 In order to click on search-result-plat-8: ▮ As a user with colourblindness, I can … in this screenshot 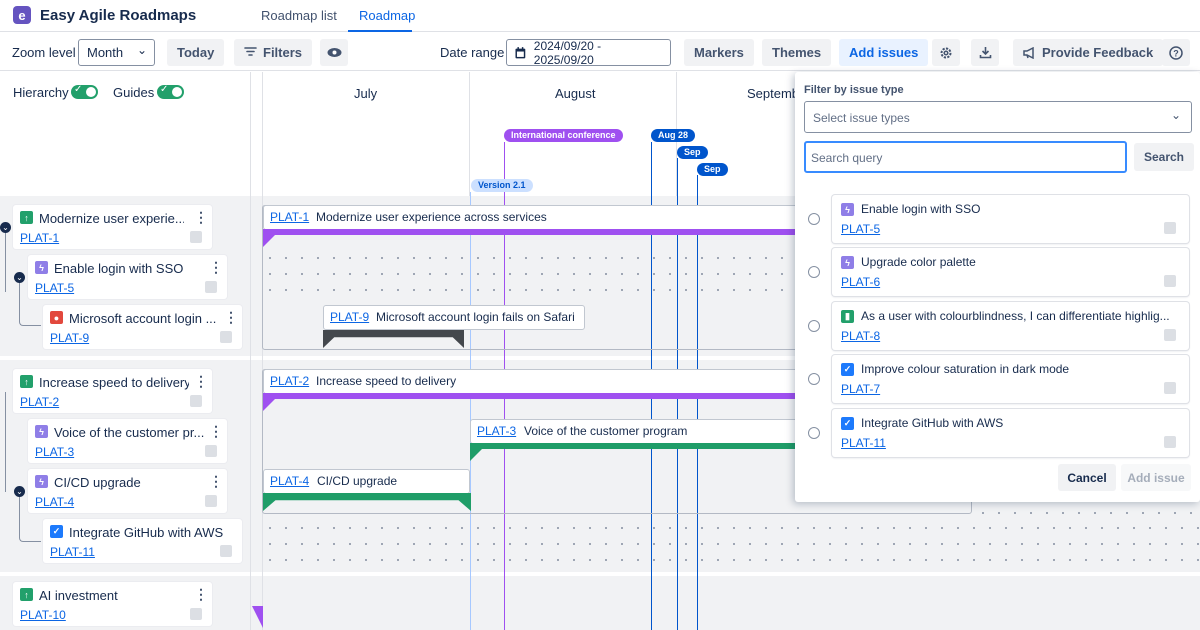, I will do `click(1010, 326)`.